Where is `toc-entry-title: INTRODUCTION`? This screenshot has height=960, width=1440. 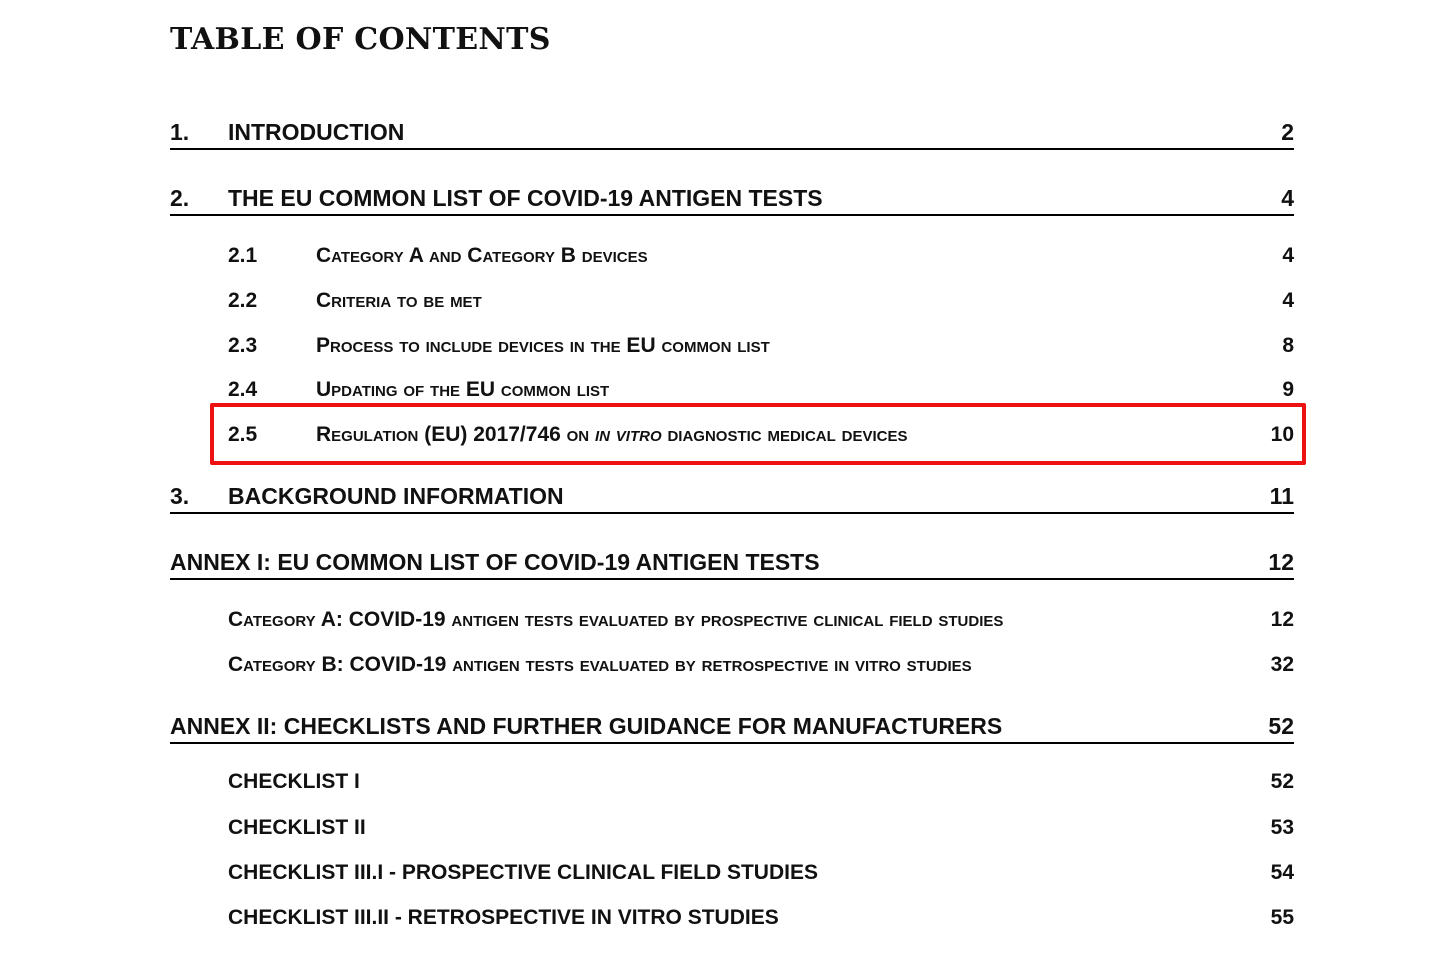 toc-entry-title: INTRODUCTION is located at coordinates (316, 132).